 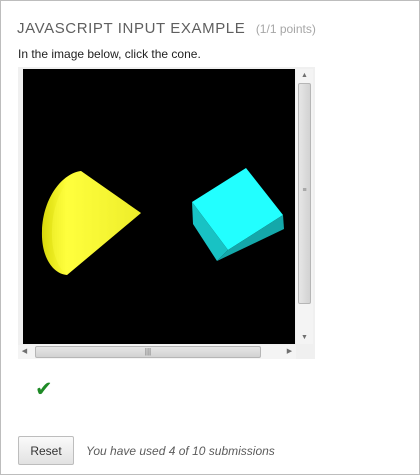 What do you see at coordinates (46, 450) in the screenshot?
I see `reset-button: Reset` at bounding box center [46, 450].